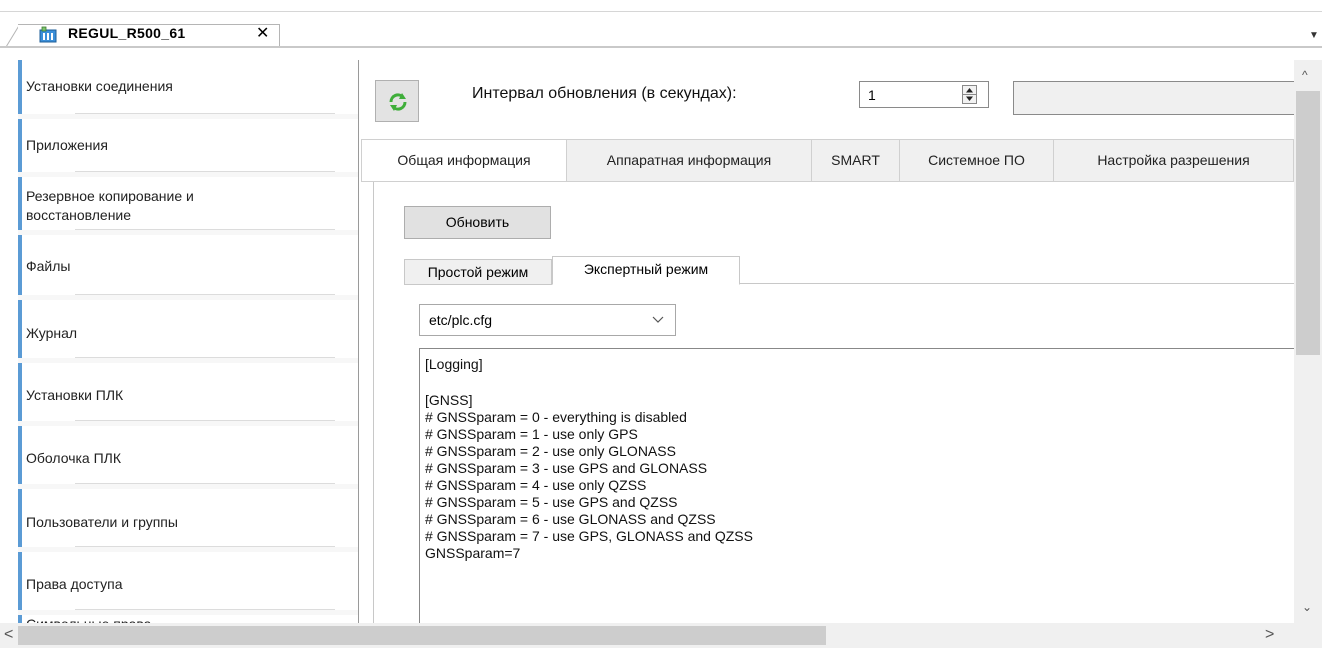 This screenshot has width=1322, height=648. I want to click on refresh-icon, so click(398, 102).